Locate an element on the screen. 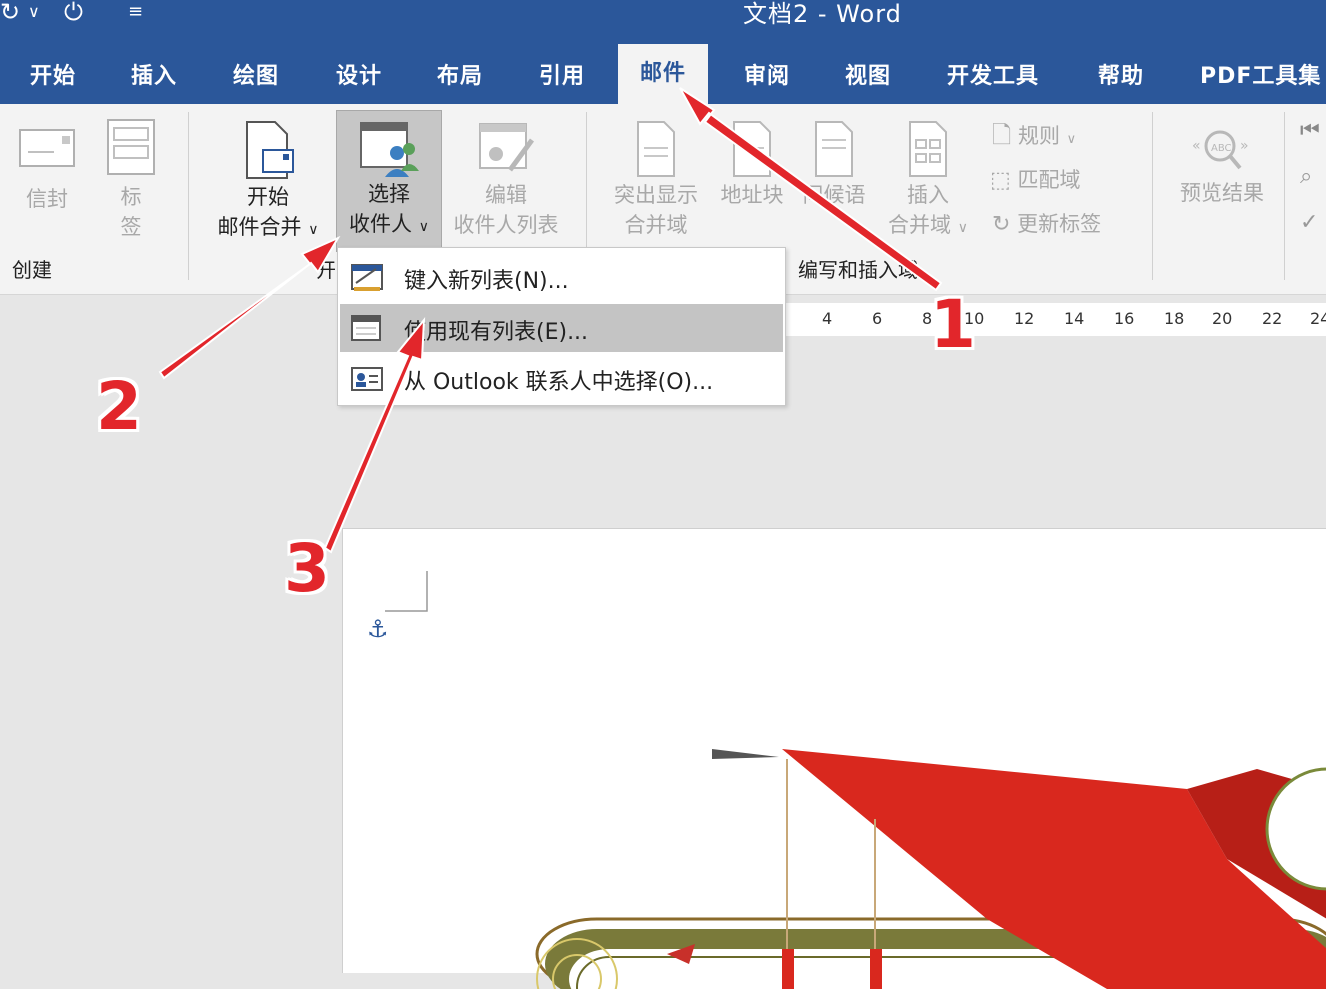  annotation-step-1: 1 is located at coordinates (953, 324).